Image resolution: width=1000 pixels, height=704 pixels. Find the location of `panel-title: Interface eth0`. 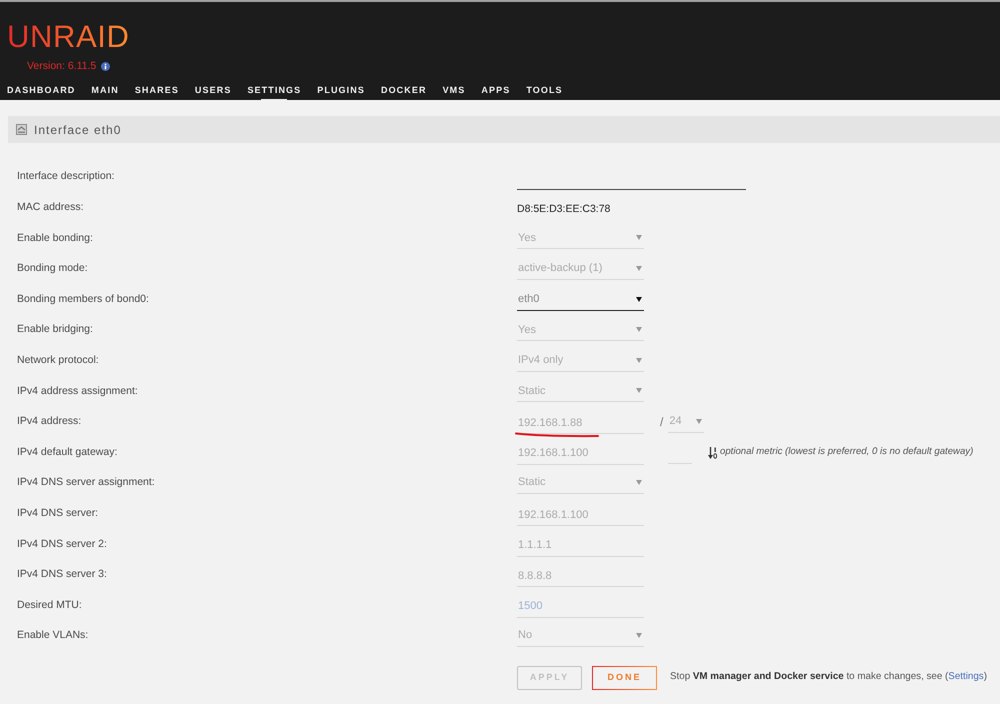

panel-title: Interface eth0 is located at coordinates (78, 130).